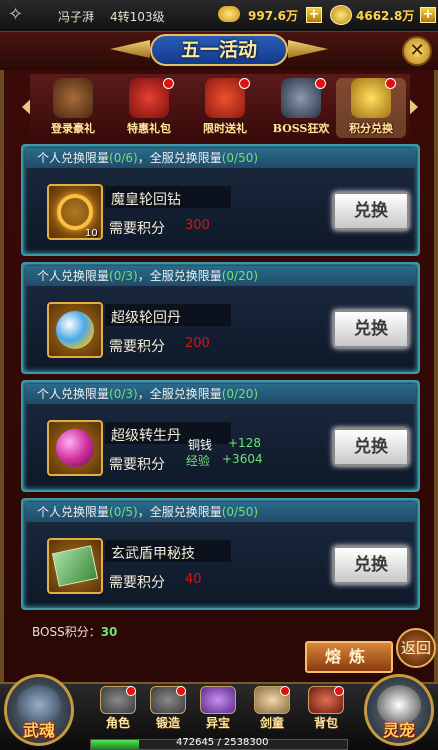 The image size is (438, 750). Describe the element at coordinates (73, 128) in the screenshot. I see `tab-label: 登录豪礼` at that location.